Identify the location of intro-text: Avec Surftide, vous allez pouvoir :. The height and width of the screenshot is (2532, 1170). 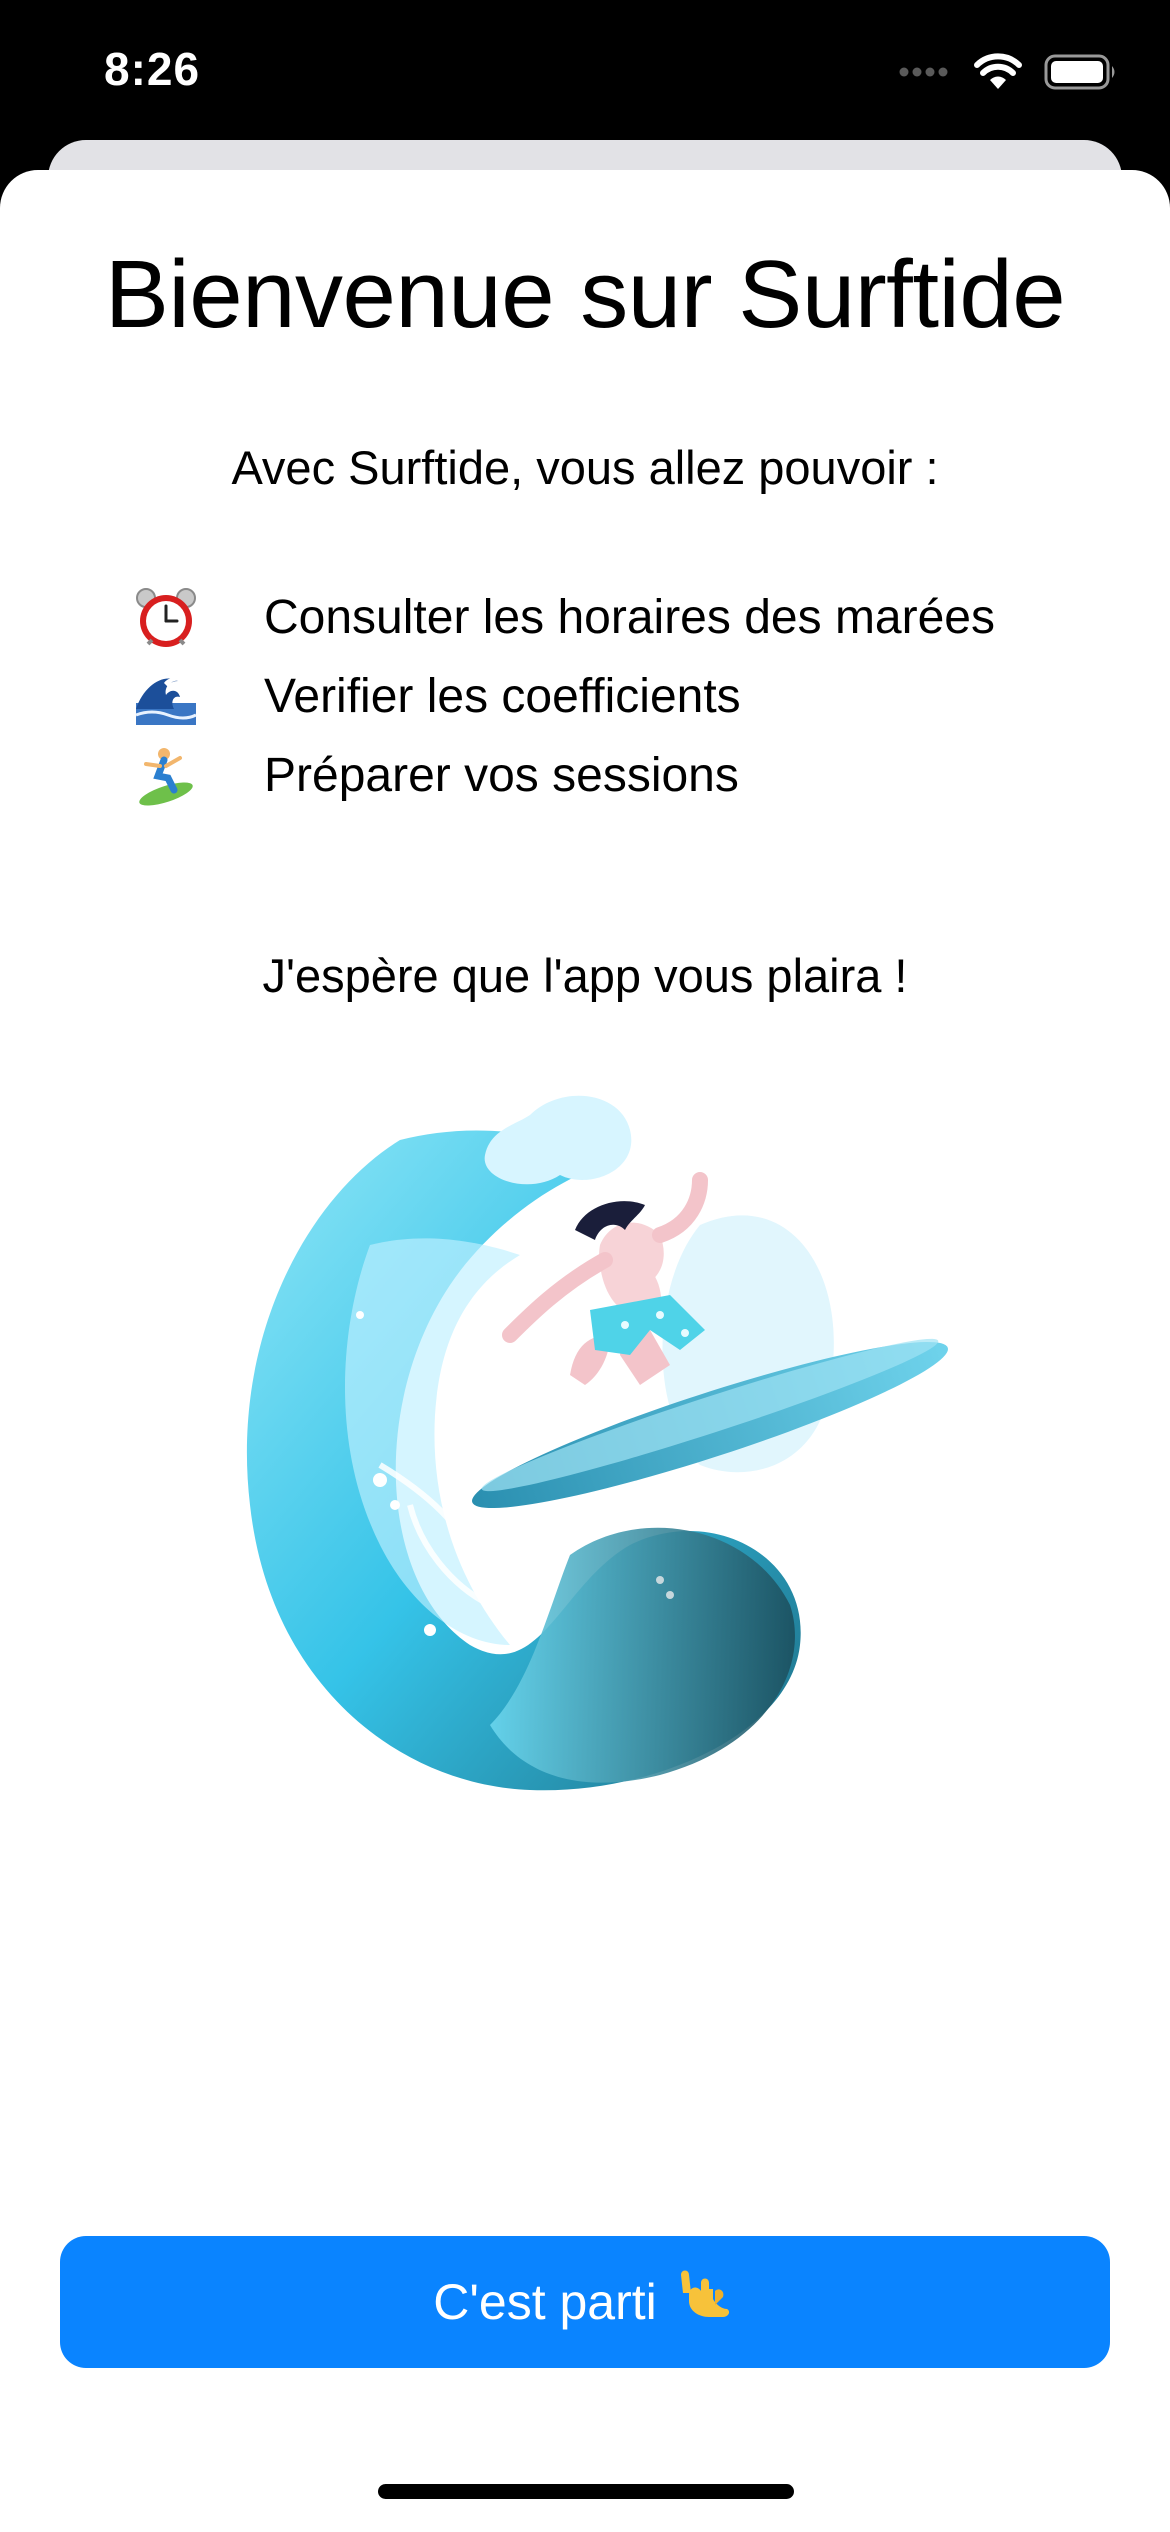
(585, 467).